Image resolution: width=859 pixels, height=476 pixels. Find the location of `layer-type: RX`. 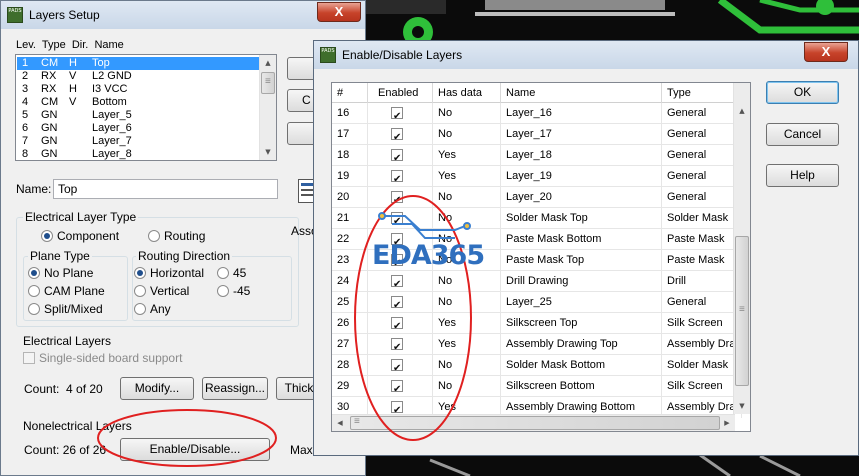

layer-type: RX is located at coordinates (49, 89).